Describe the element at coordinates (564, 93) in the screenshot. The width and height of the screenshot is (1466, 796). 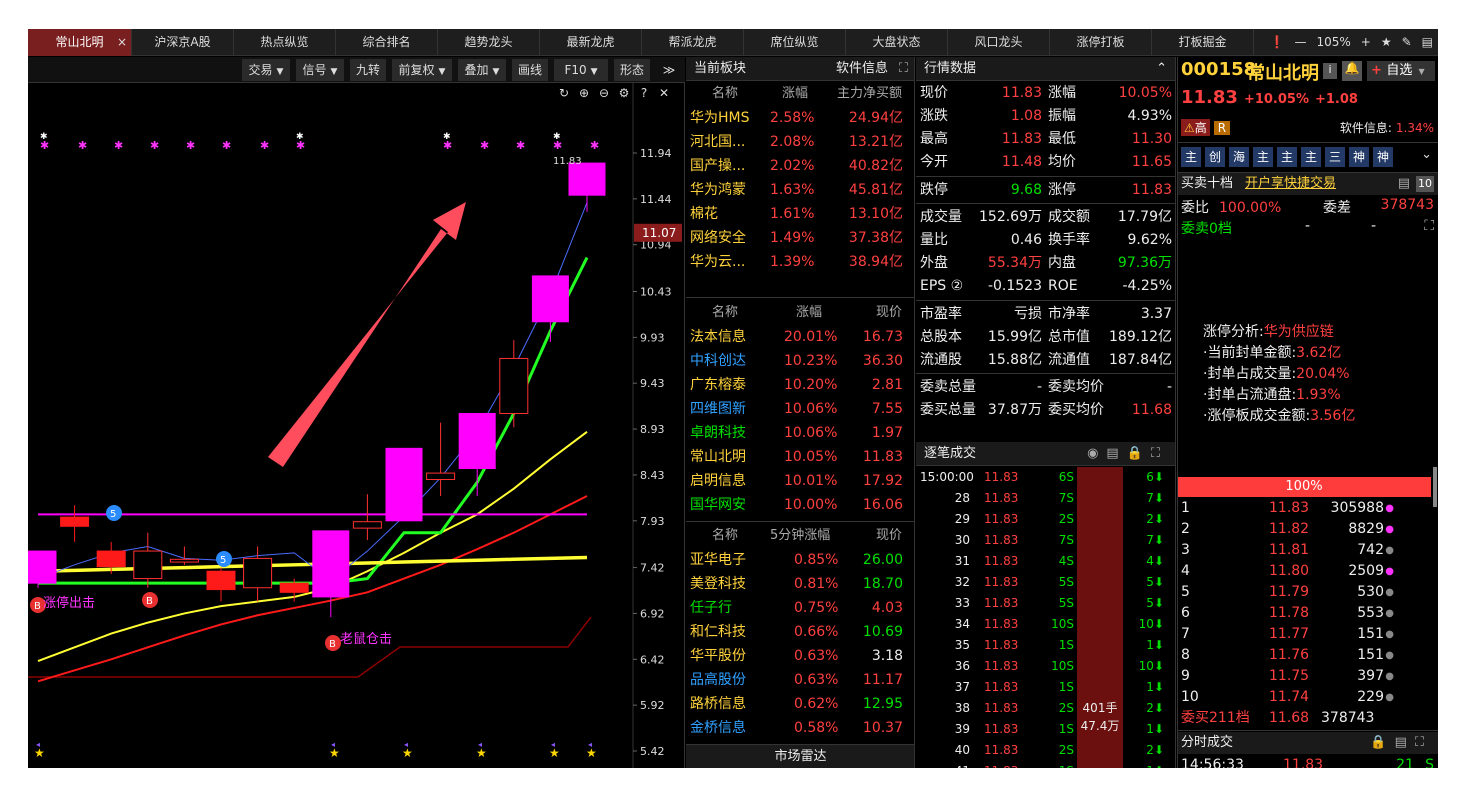
I see `refresh-icon: ↻` at that location.